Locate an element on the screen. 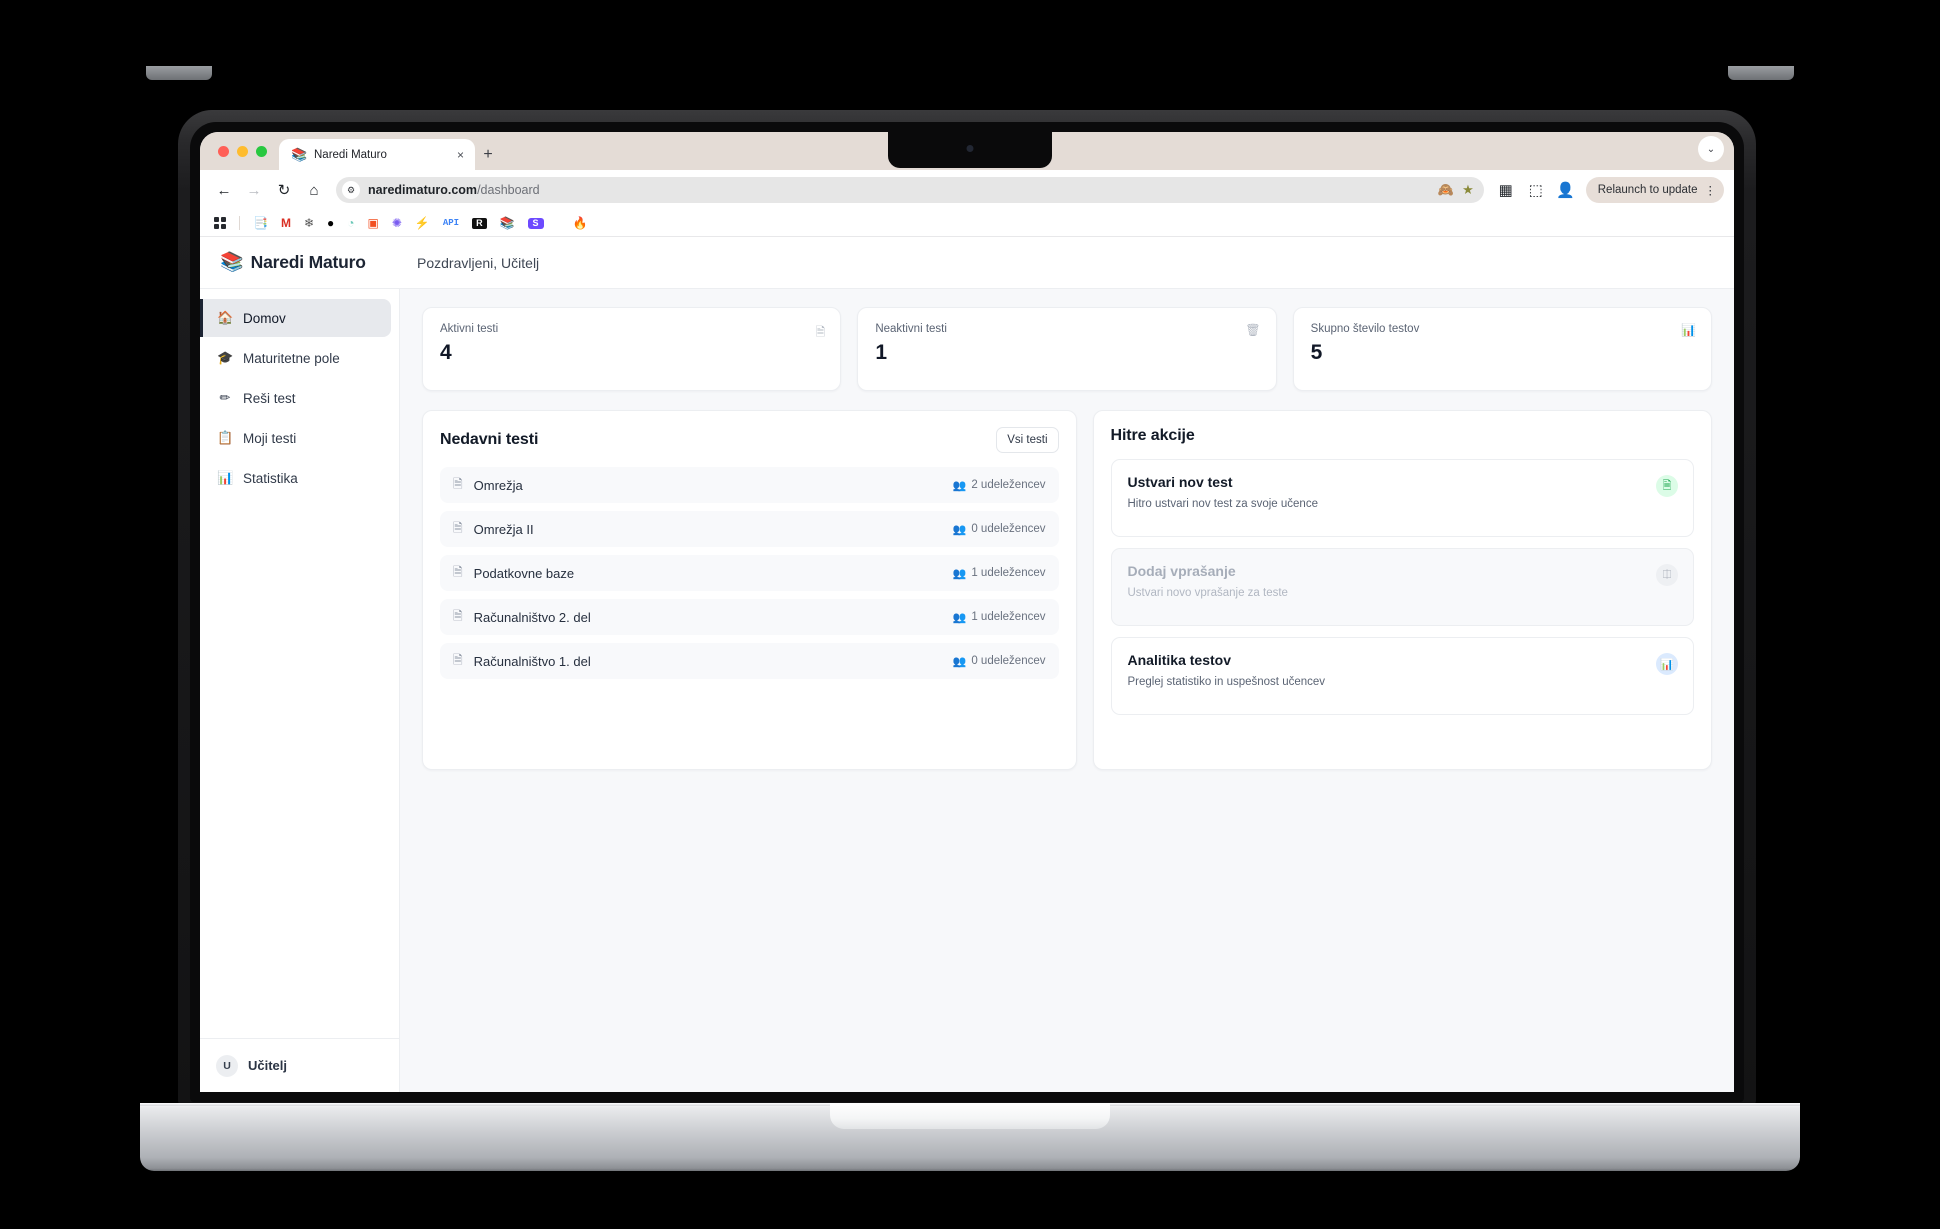 This screenshot has height=1229, width=1940. test-name: Omrežja is located at coordinates (498, 485).